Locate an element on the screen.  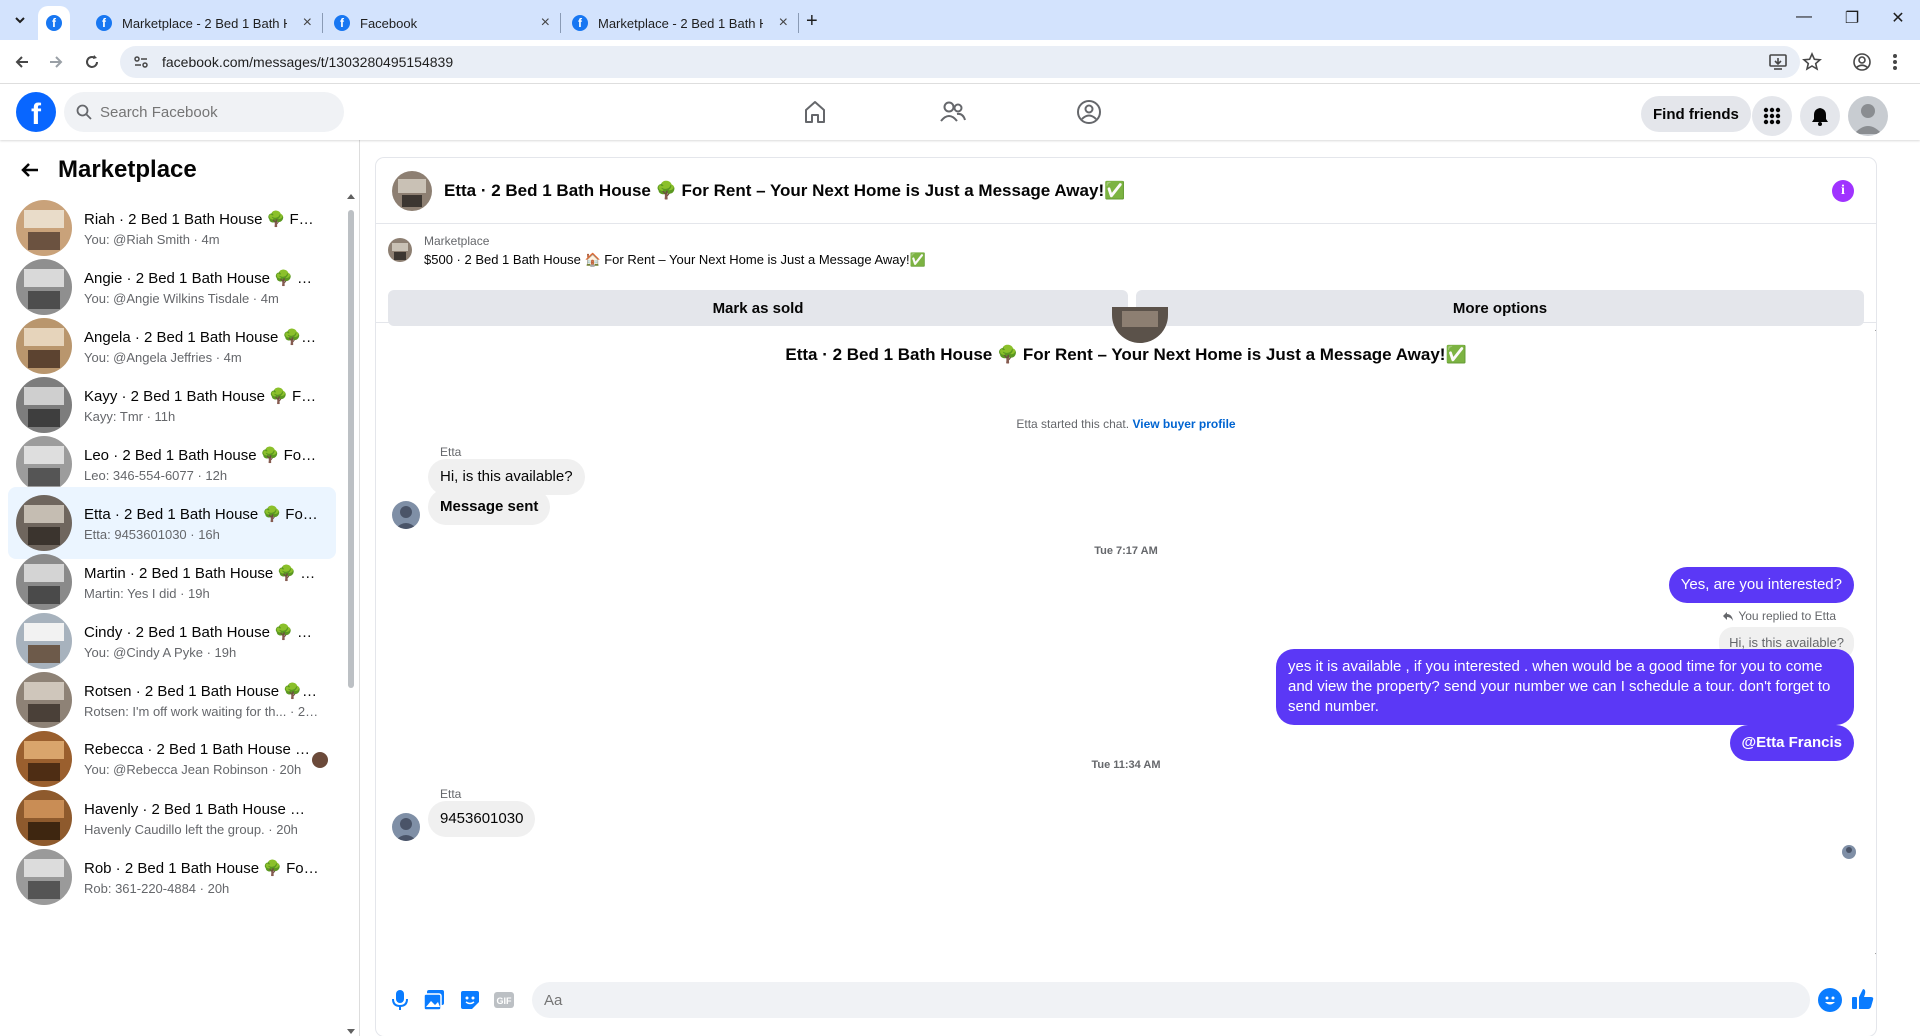
more-options-button: More options is located at coordinates (1500, 308).